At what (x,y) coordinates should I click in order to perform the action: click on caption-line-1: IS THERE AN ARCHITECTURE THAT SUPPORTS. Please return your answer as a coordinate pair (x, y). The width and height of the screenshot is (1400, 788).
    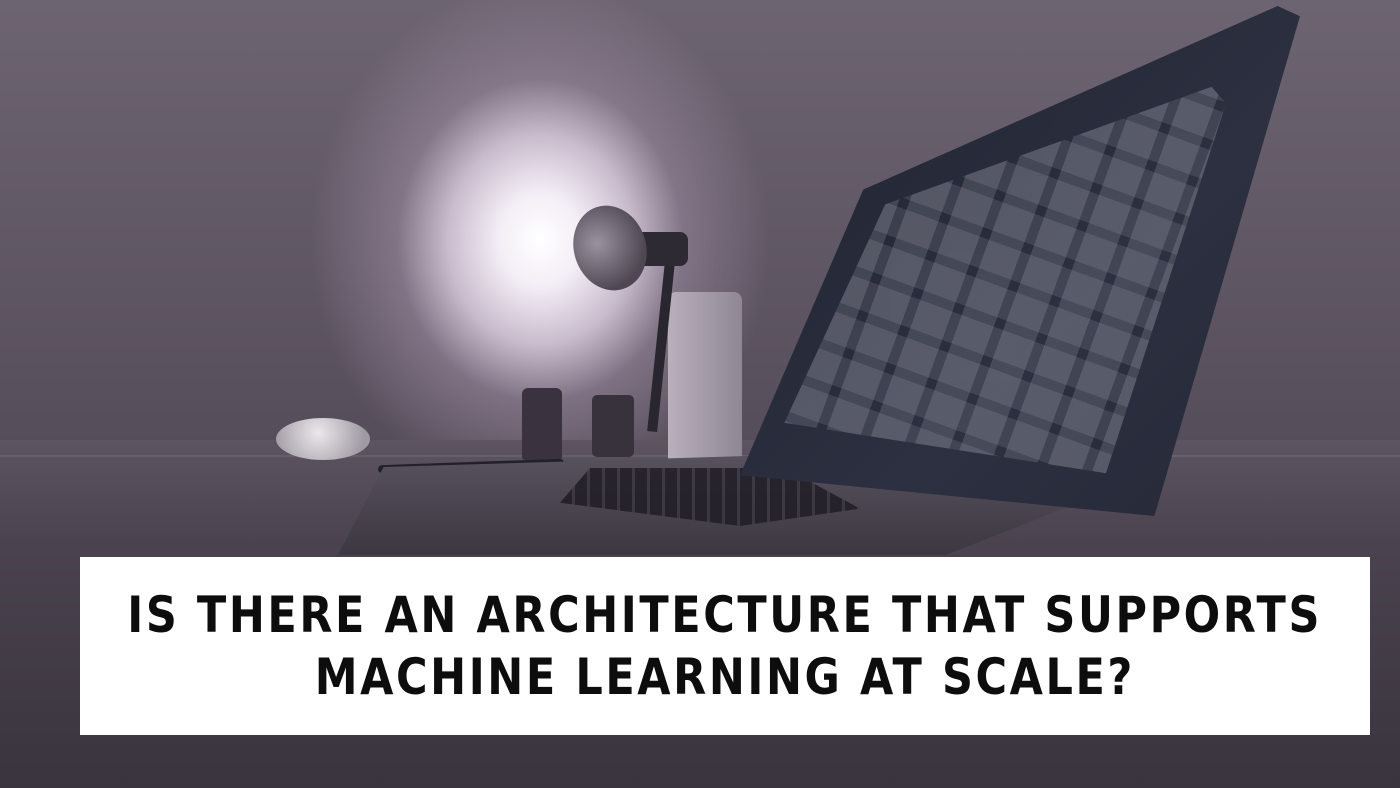
    Looking at the image, I should click on (725, 615).